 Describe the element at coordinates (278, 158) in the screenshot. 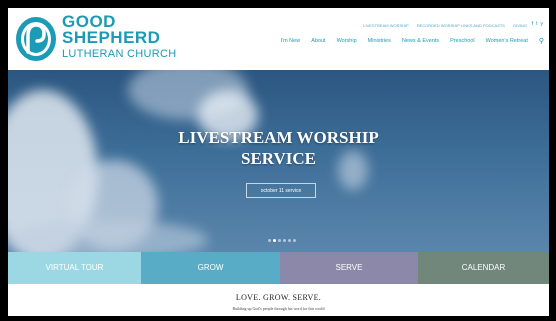

I see `hero-title-line2: SERVICE` at that location.